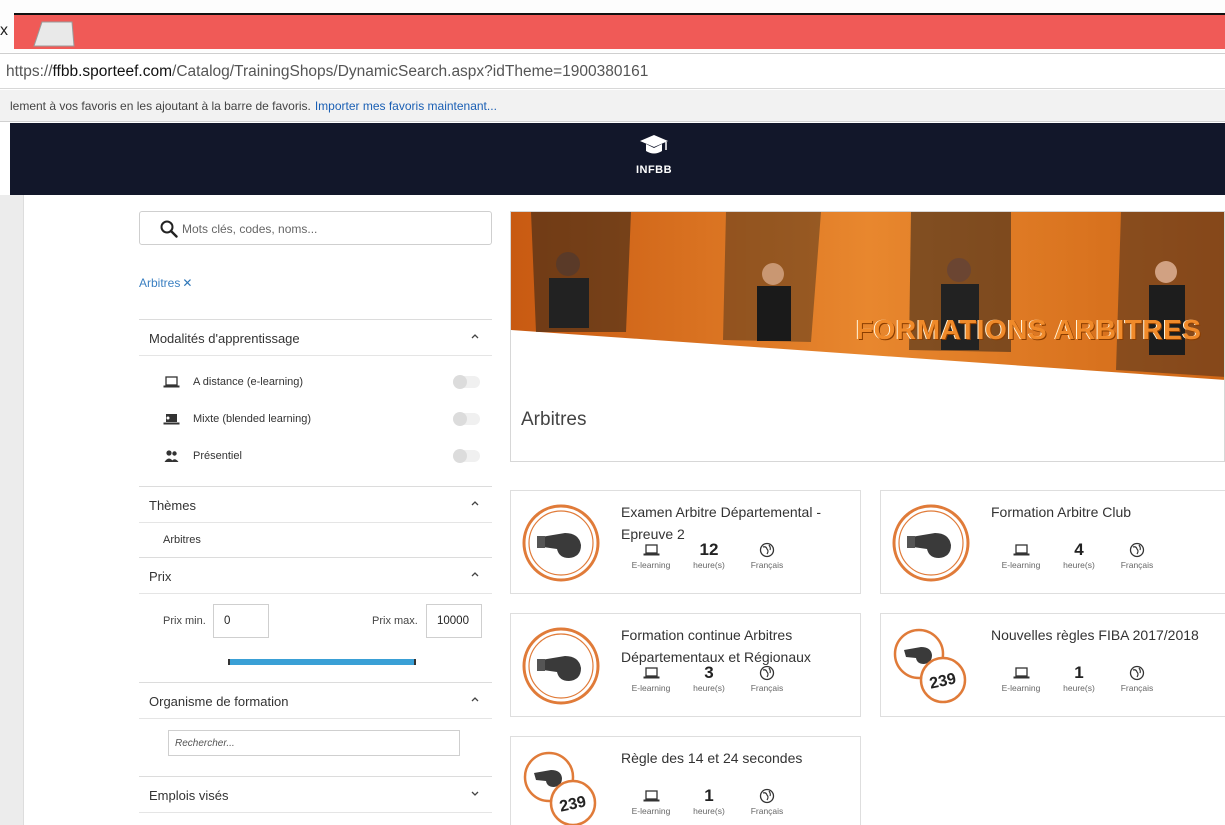 This screenshot has width=1225, height=825. I want to click on organisme-search-input, so click(314, 743).